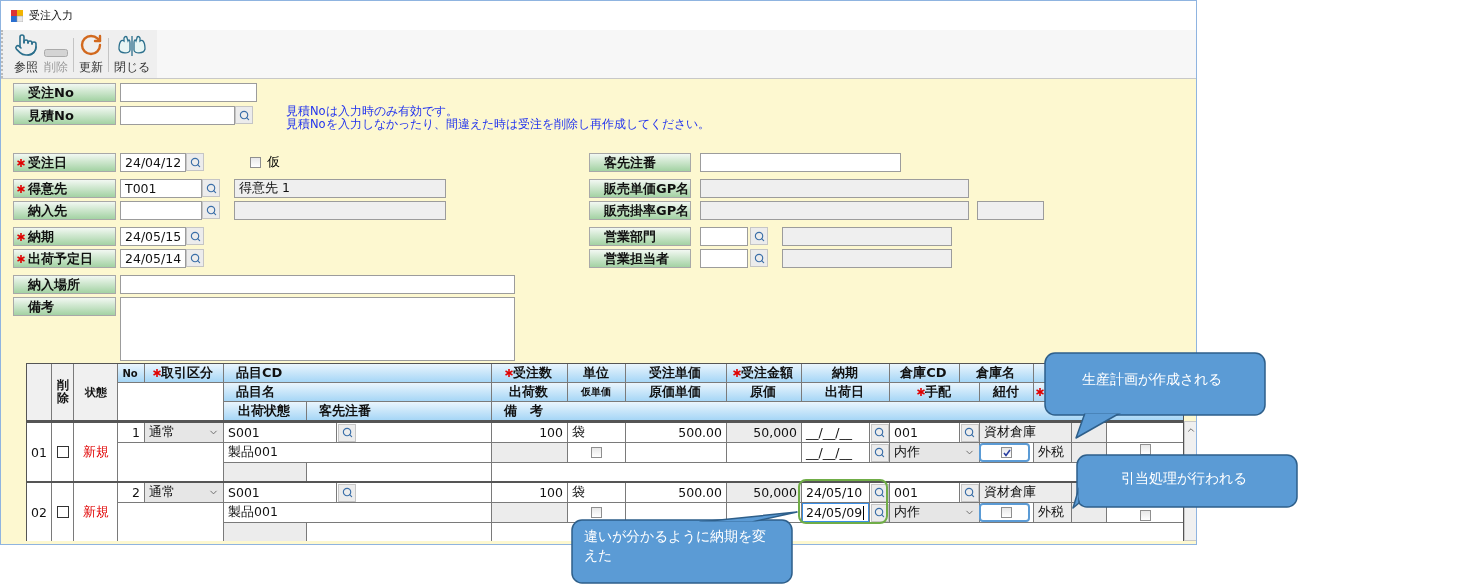  Describe the element at coordinates (1006, 392) in the screenshot. I see `column-header: 紐付` at that location.